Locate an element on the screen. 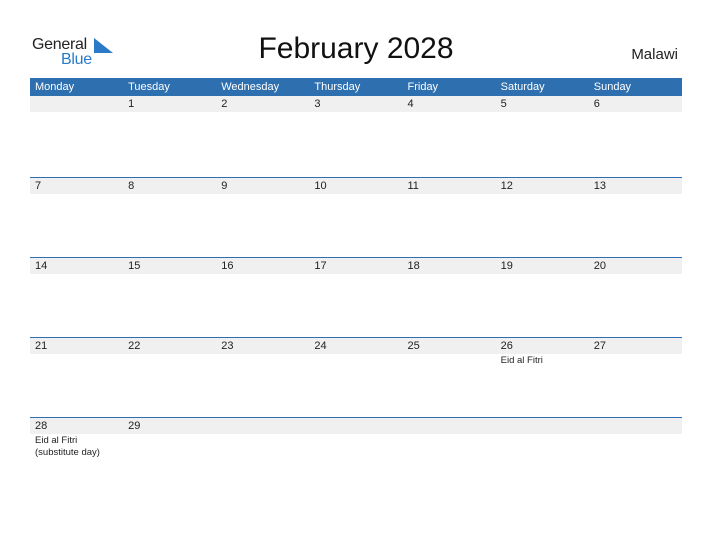 This screenshot has width=712, height=550. day-cell: 27 is located at coordinates (635, 377).